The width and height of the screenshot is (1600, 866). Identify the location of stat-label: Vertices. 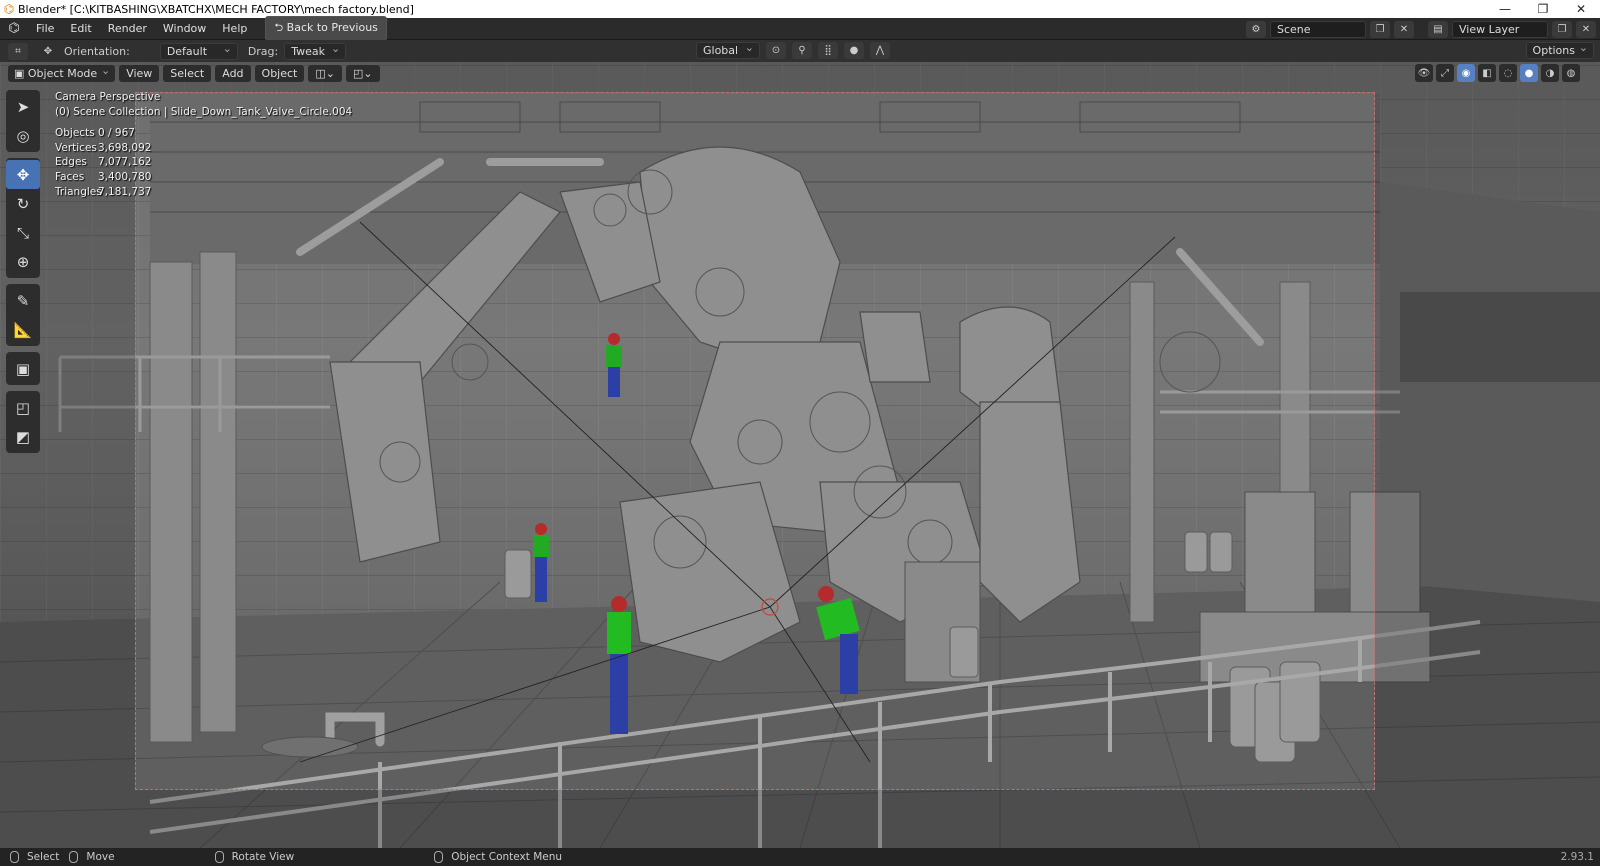
(76, 147).